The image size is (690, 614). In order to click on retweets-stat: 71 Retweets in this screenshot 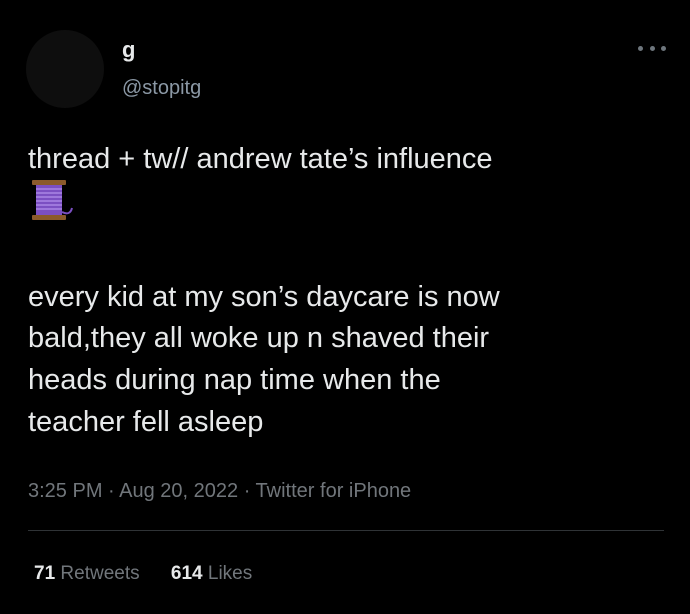, I will do `click(87, 574)`.